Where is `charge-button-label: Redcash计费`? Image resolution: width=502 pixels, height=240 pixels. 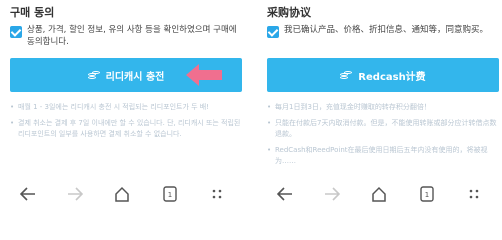
charge-button-label: Redcash计费 is located at coordinates (392, 77).